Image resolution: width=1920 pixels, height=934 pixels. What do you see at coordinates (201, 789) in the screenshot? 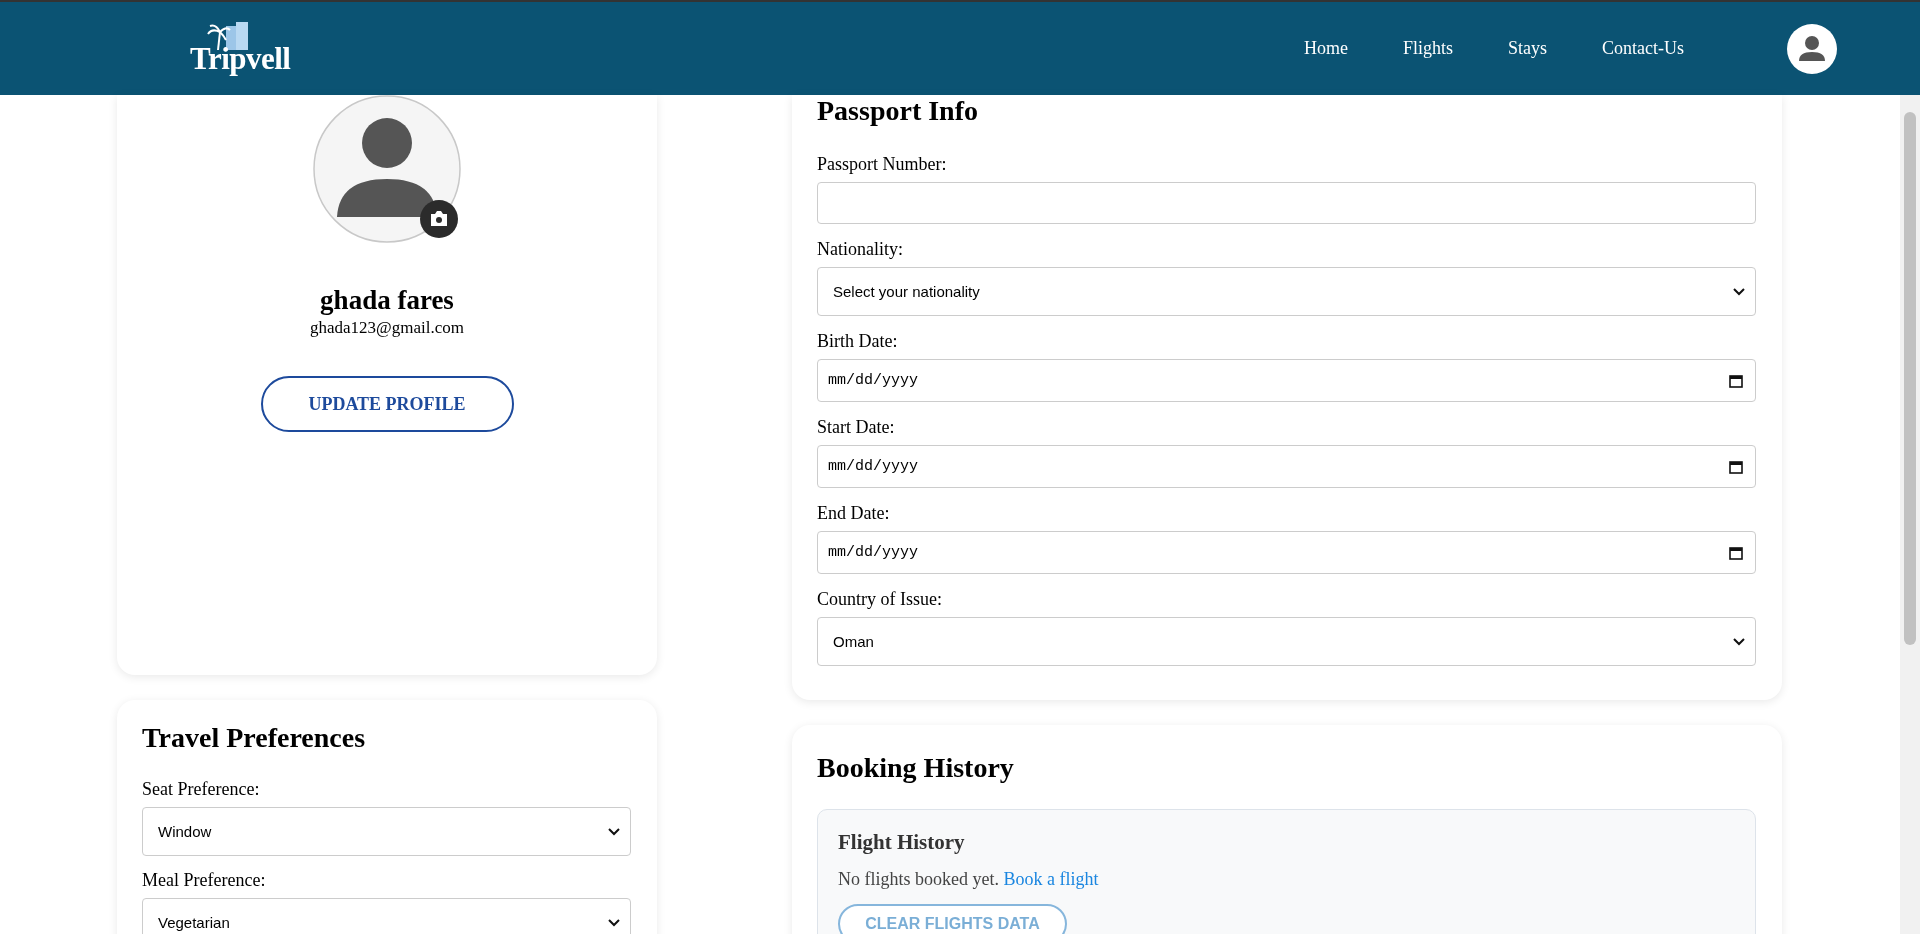
I see `field-label: Seat Preference:` at bounding box center [201, 789].